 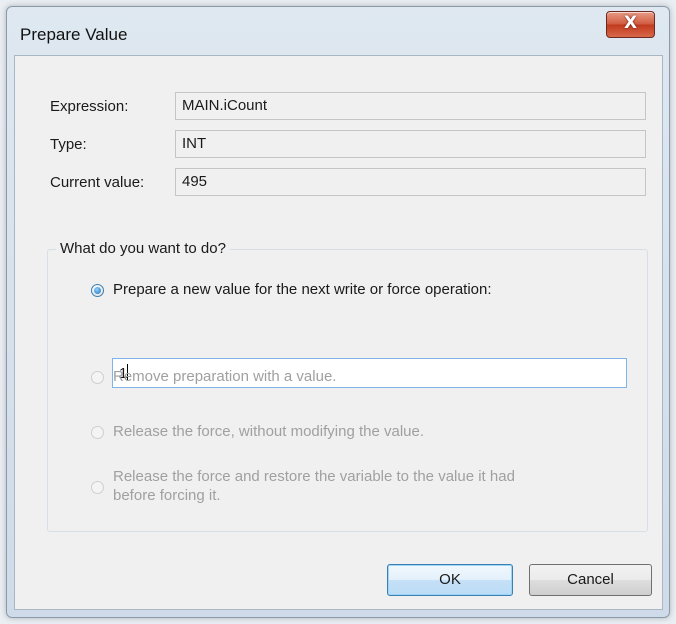 I want to click on group-legend: What do you want to do?, so click(x=143, y=248).